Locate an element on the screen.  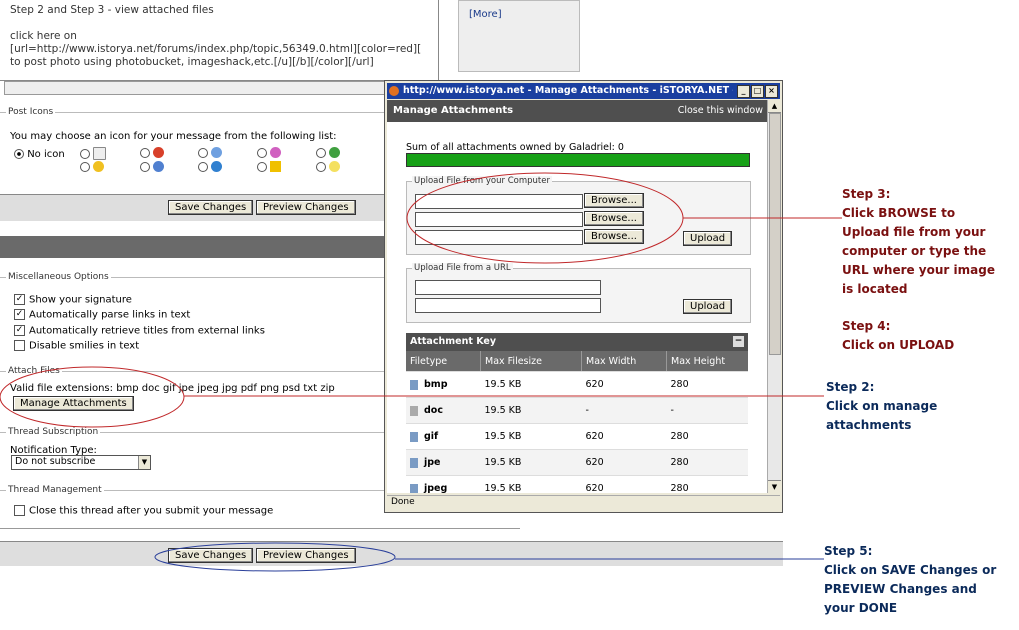
step4-annotation: Step 4: Click on UPLOAD is located at coordinates (898, 335).